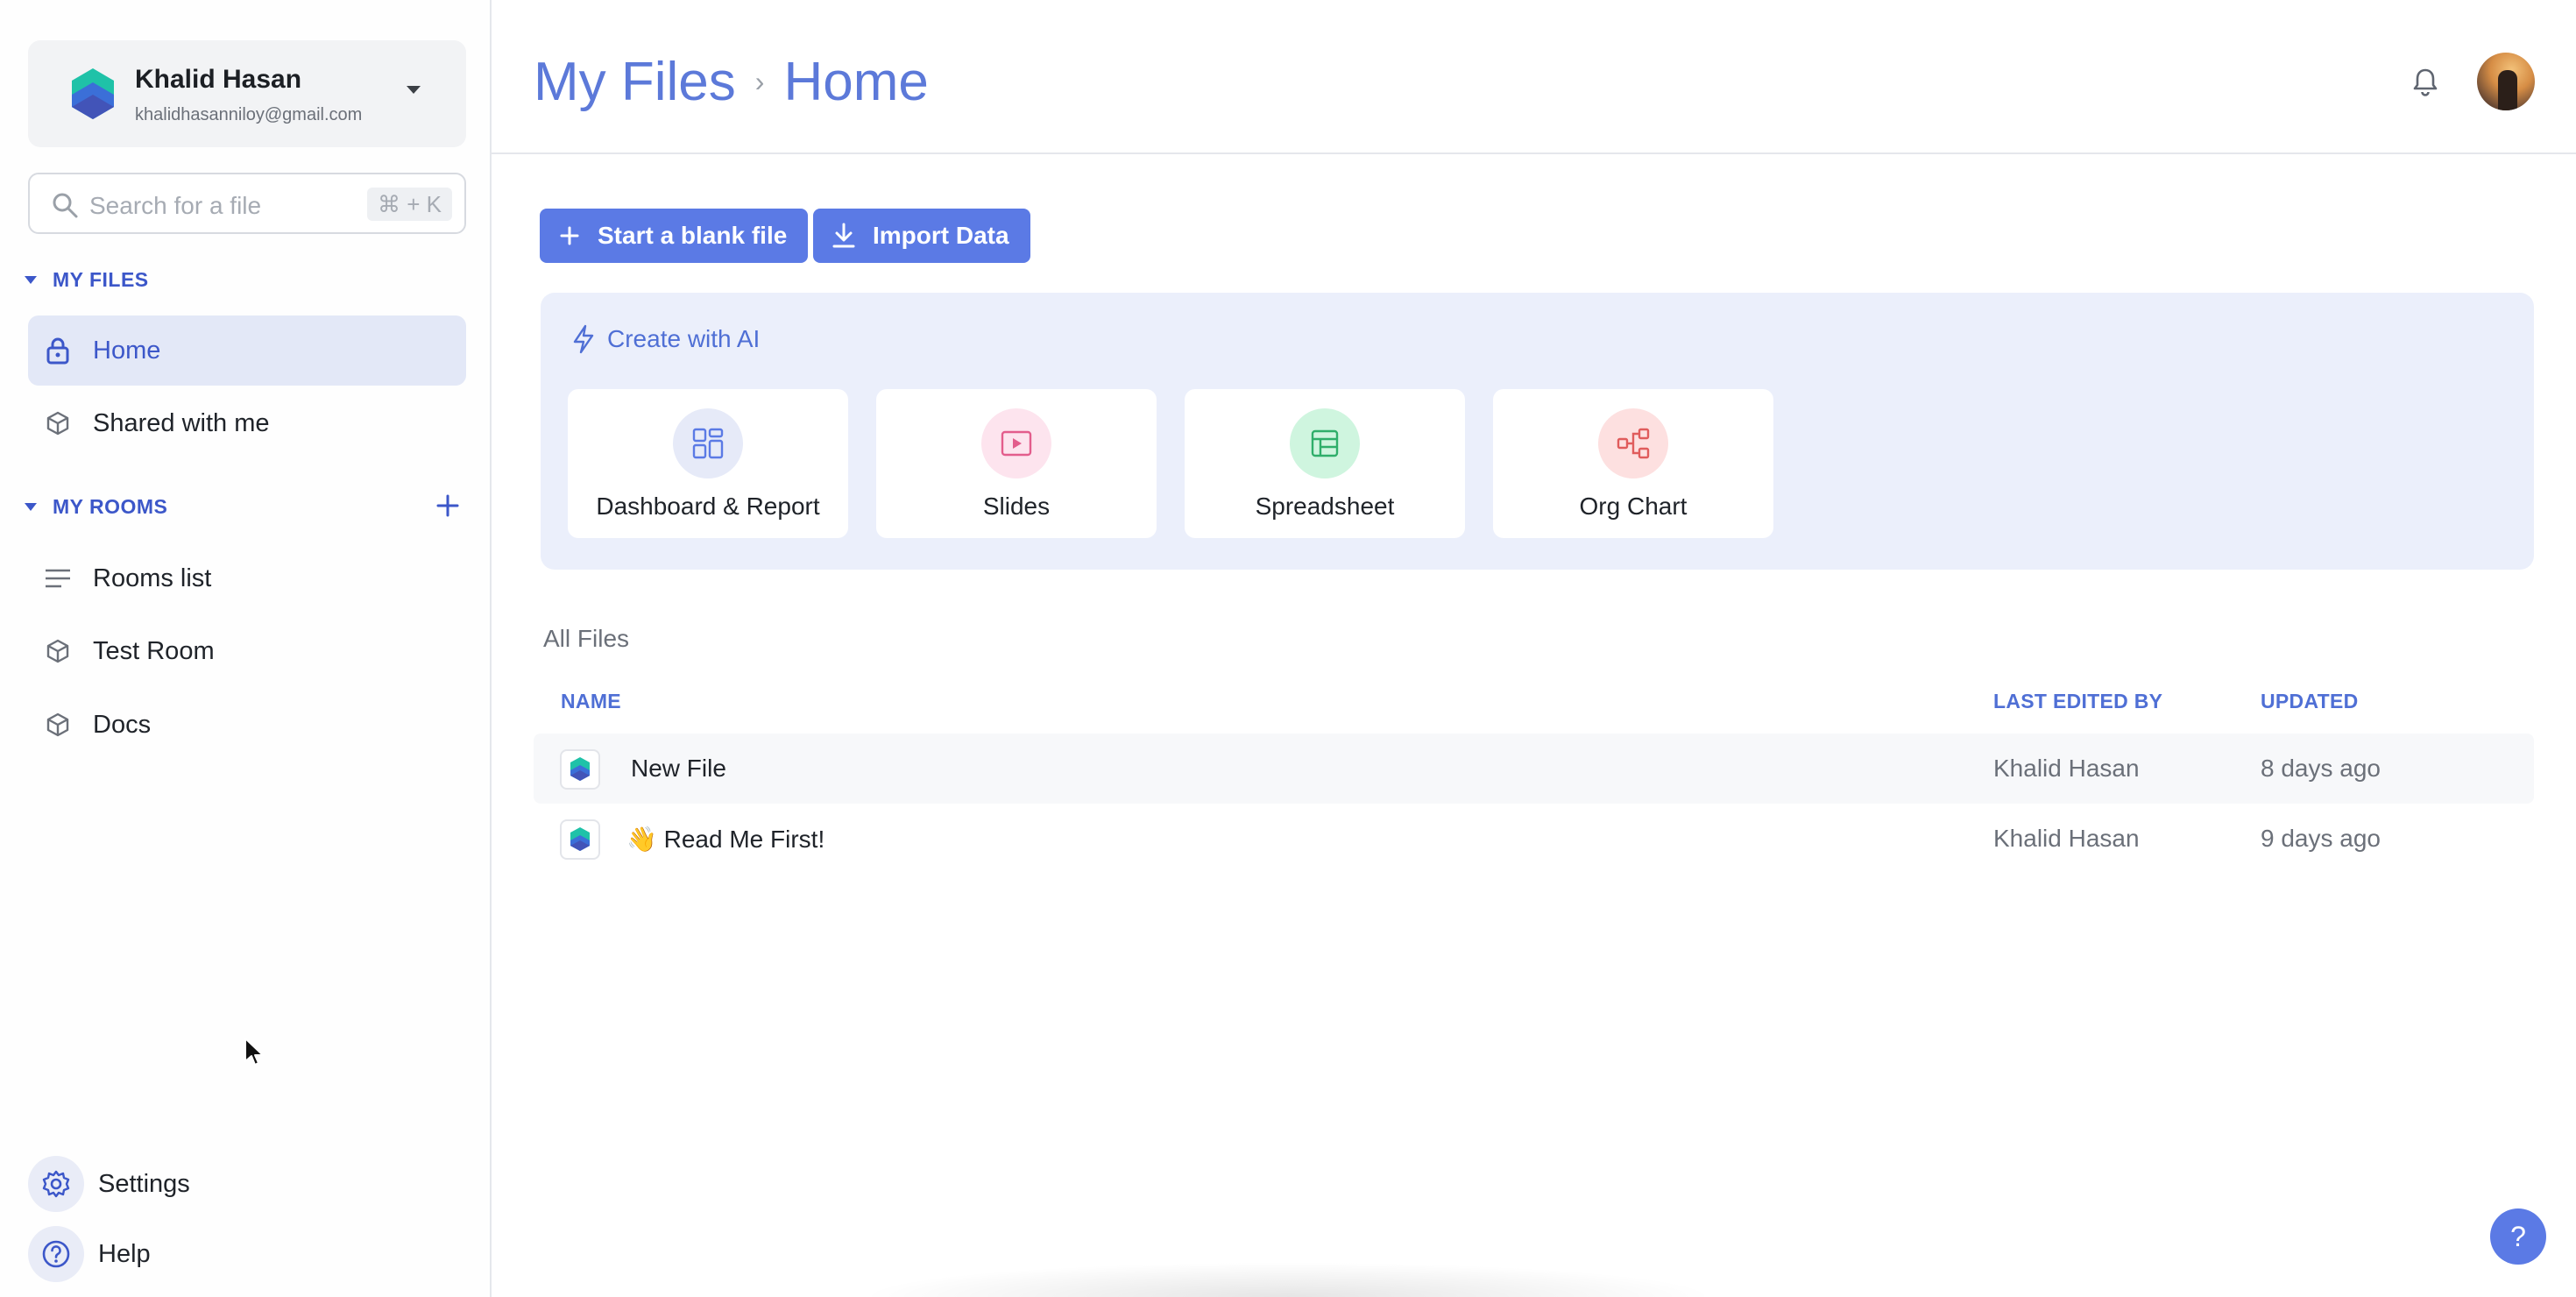  I want to click on ai-card-spreadsheet: Spreadsheet, so click(1325, 464).